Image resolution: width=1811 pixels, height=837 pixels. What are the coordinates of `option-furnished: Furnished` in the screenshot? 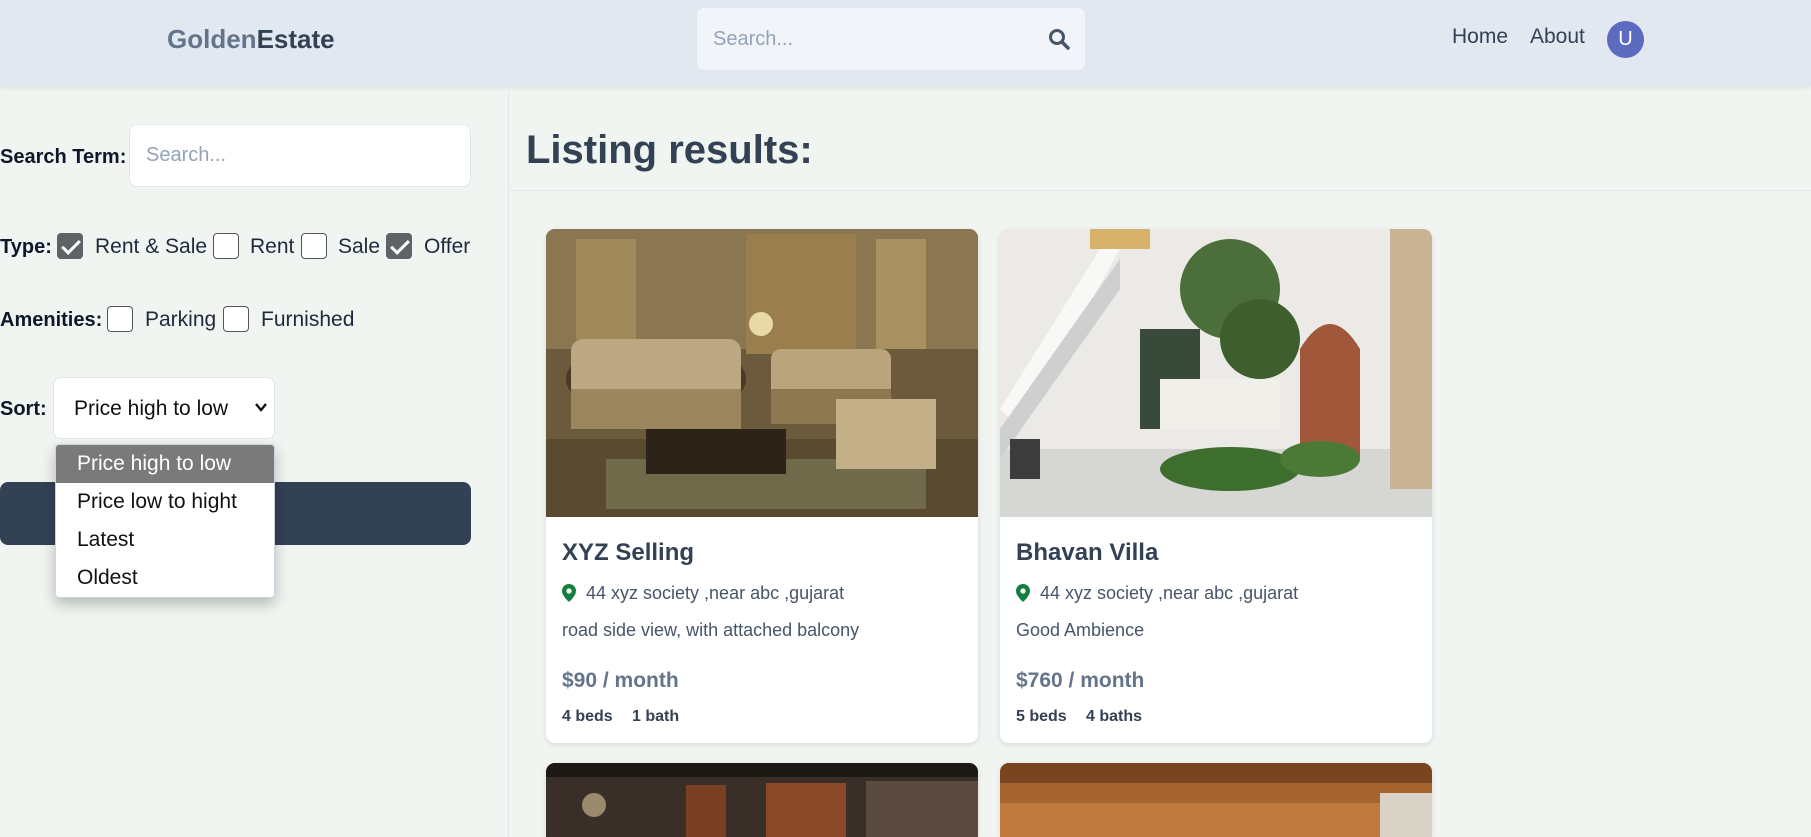 It's located at (308, 319).